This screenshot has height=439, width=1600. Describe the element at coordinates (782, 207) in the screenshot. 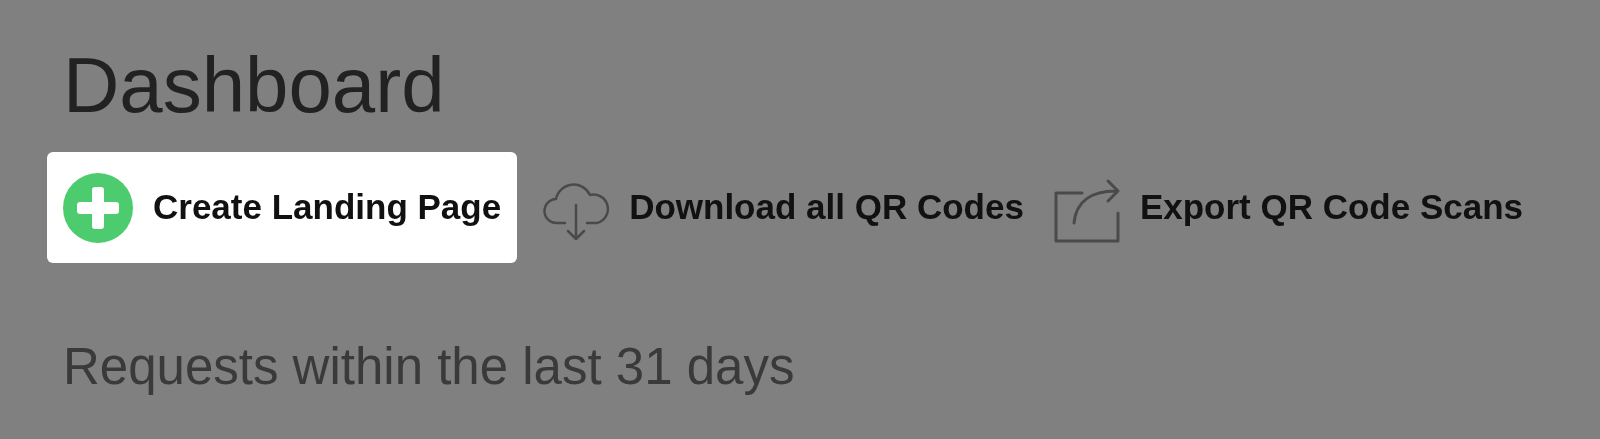

I see `action-button: Download all QR Codes` at that location.